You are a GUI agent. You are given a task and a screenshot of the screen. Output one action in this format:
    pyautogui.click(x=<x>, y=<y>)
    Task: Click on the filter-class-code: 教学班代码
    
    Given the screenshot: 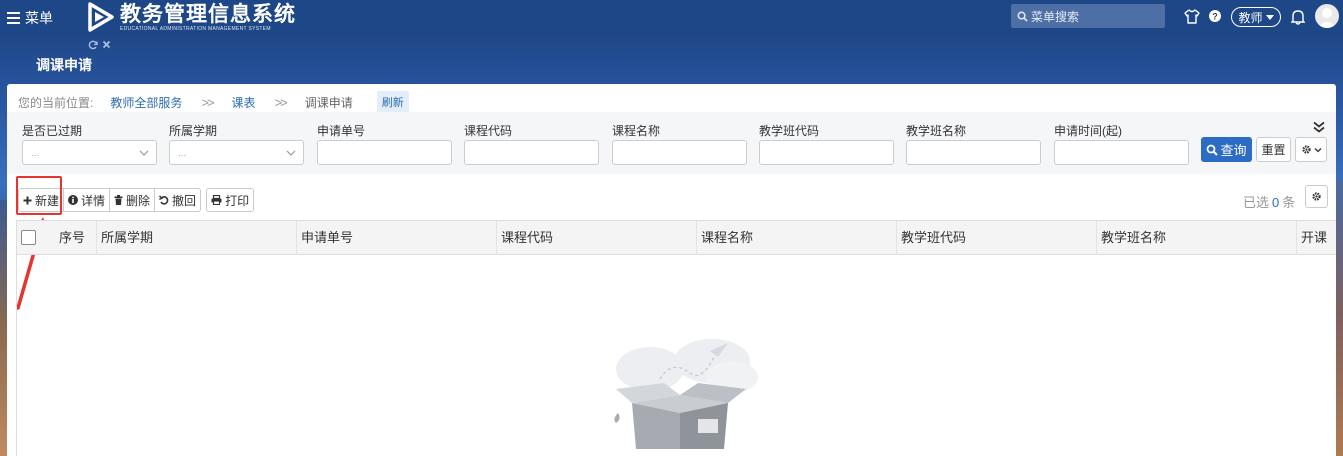 What is the action you would take?
    pyautogui.click(x=826, y=143)
    